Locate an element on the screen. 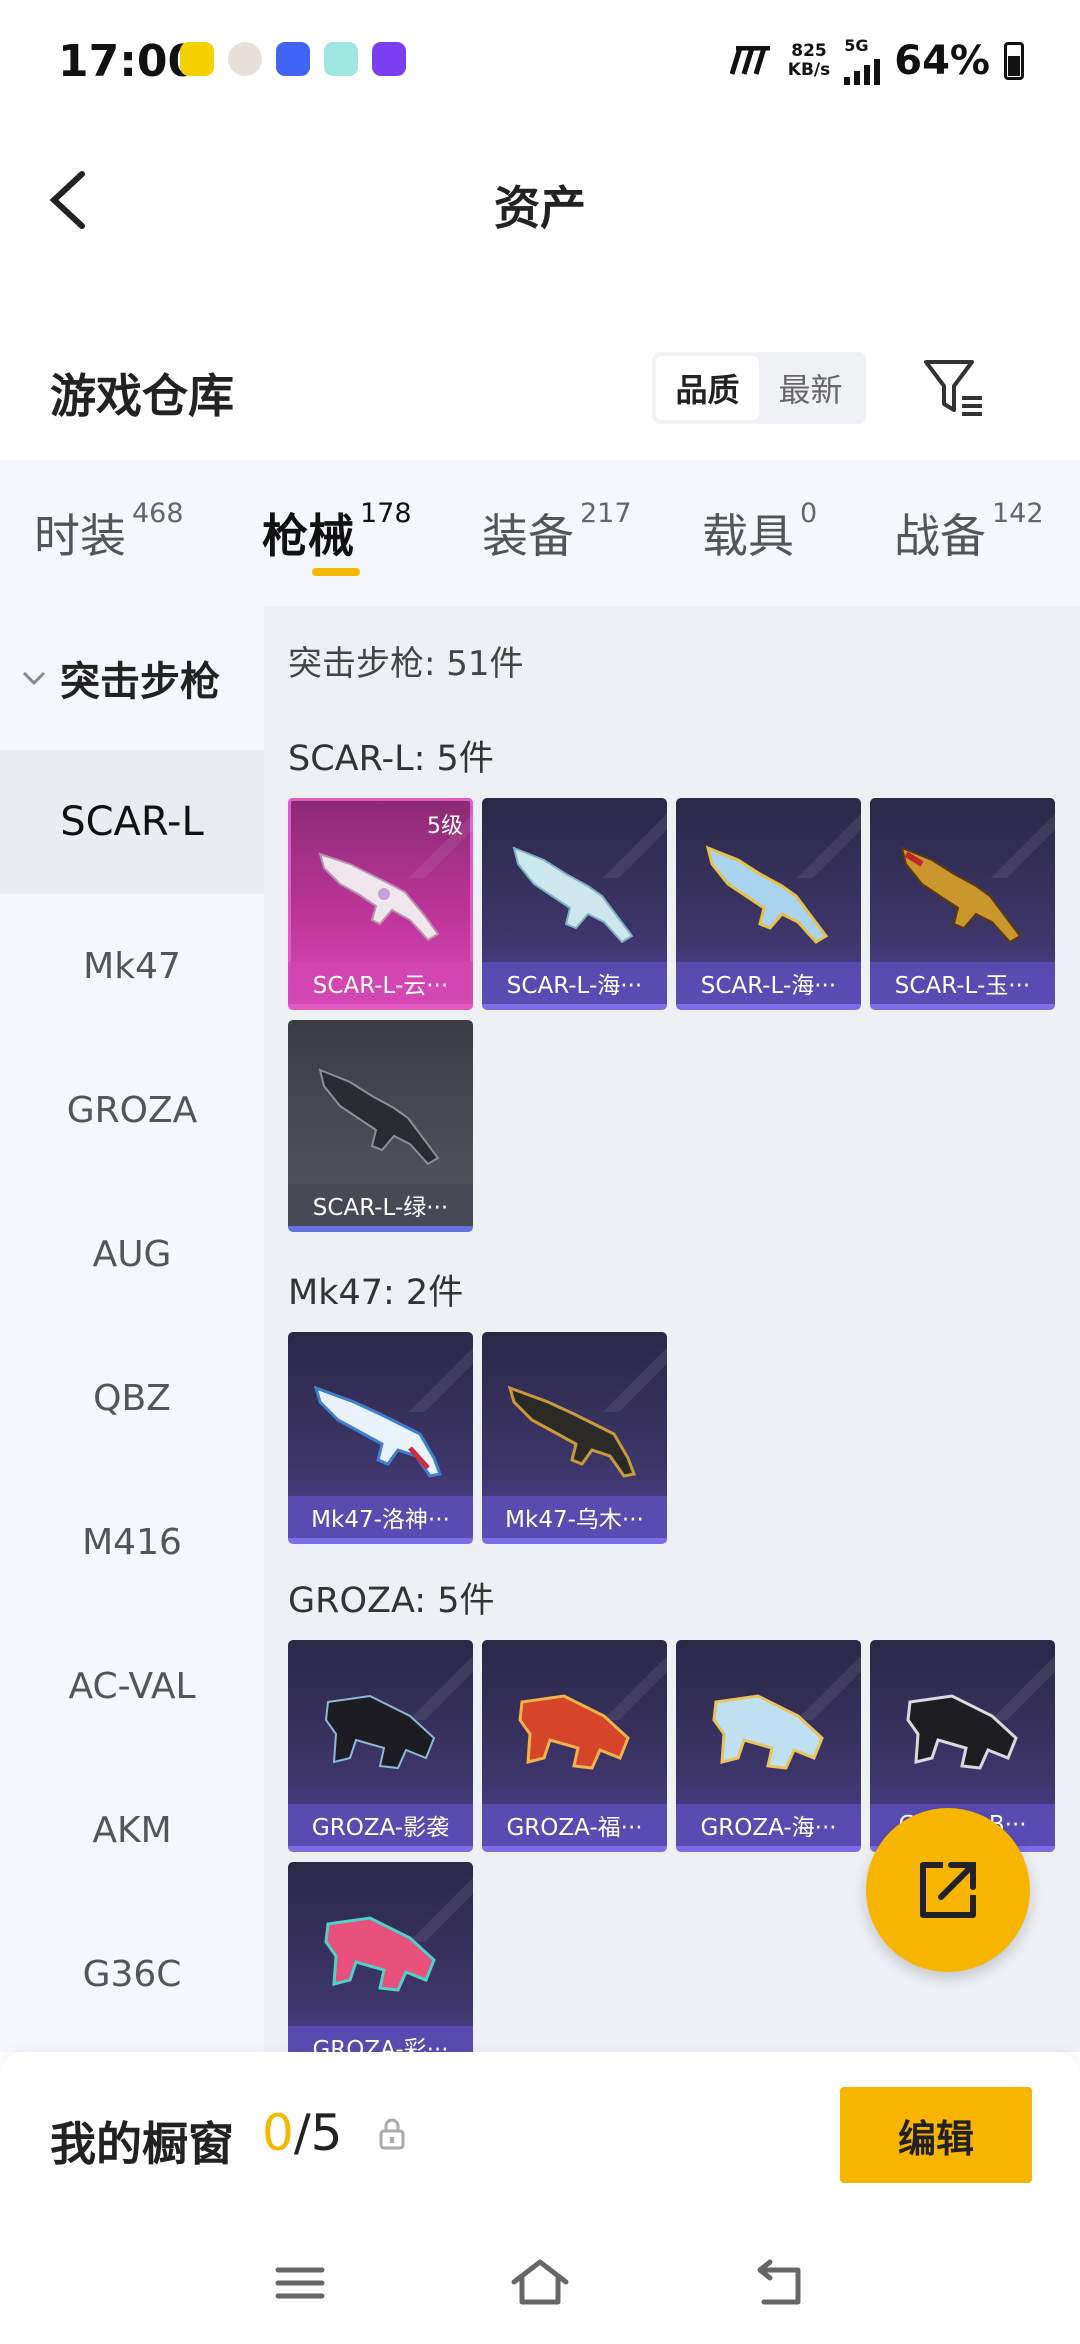 This screenshot has width=1080, height=2344. sidebar-item-scar-l: SCAR-L is located at coordinates (132, 822).